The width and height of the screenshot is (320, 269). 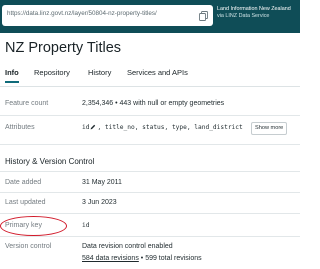 I want to click on agency-name: Land Information New Zealand, so click(x=254, y=9).